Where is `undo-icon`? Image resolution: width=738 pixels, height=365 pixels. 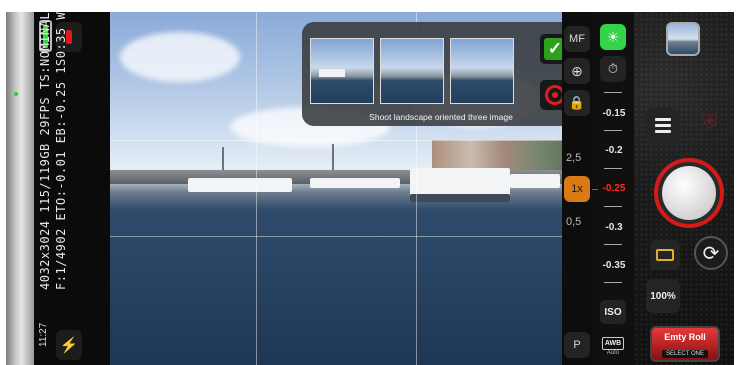 undo-icon is located at coordinates (553, 95).